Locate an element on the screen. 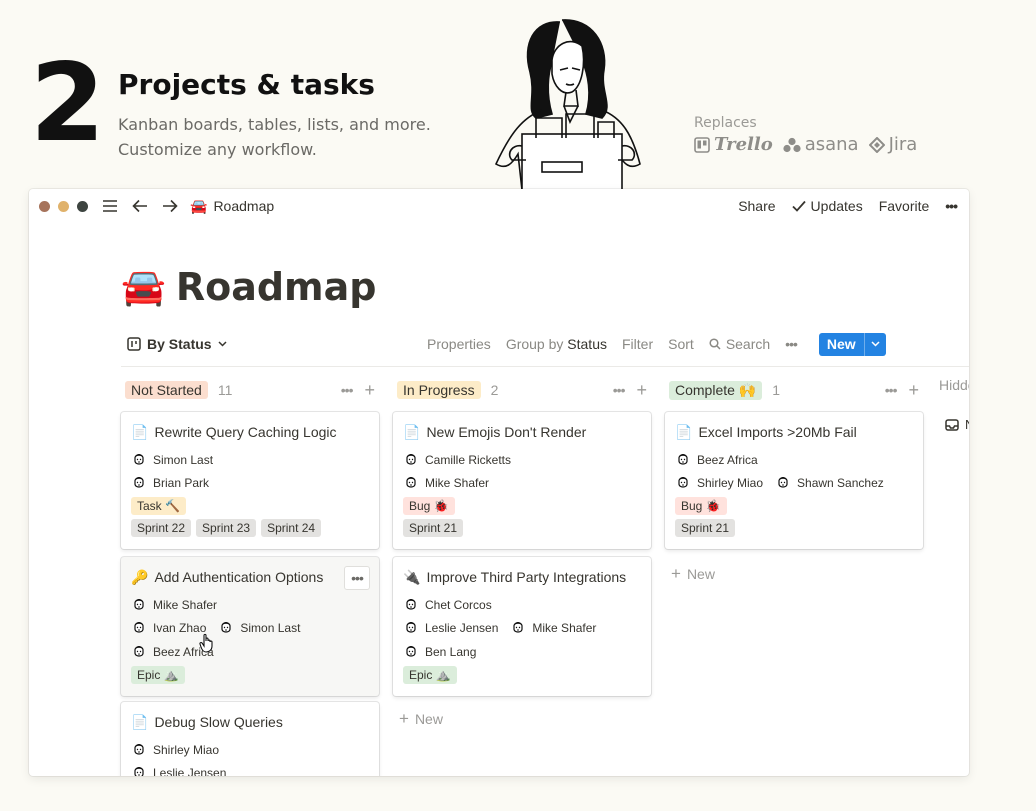  assignee: Camille Ricketts is located at coordinates (457, 460).